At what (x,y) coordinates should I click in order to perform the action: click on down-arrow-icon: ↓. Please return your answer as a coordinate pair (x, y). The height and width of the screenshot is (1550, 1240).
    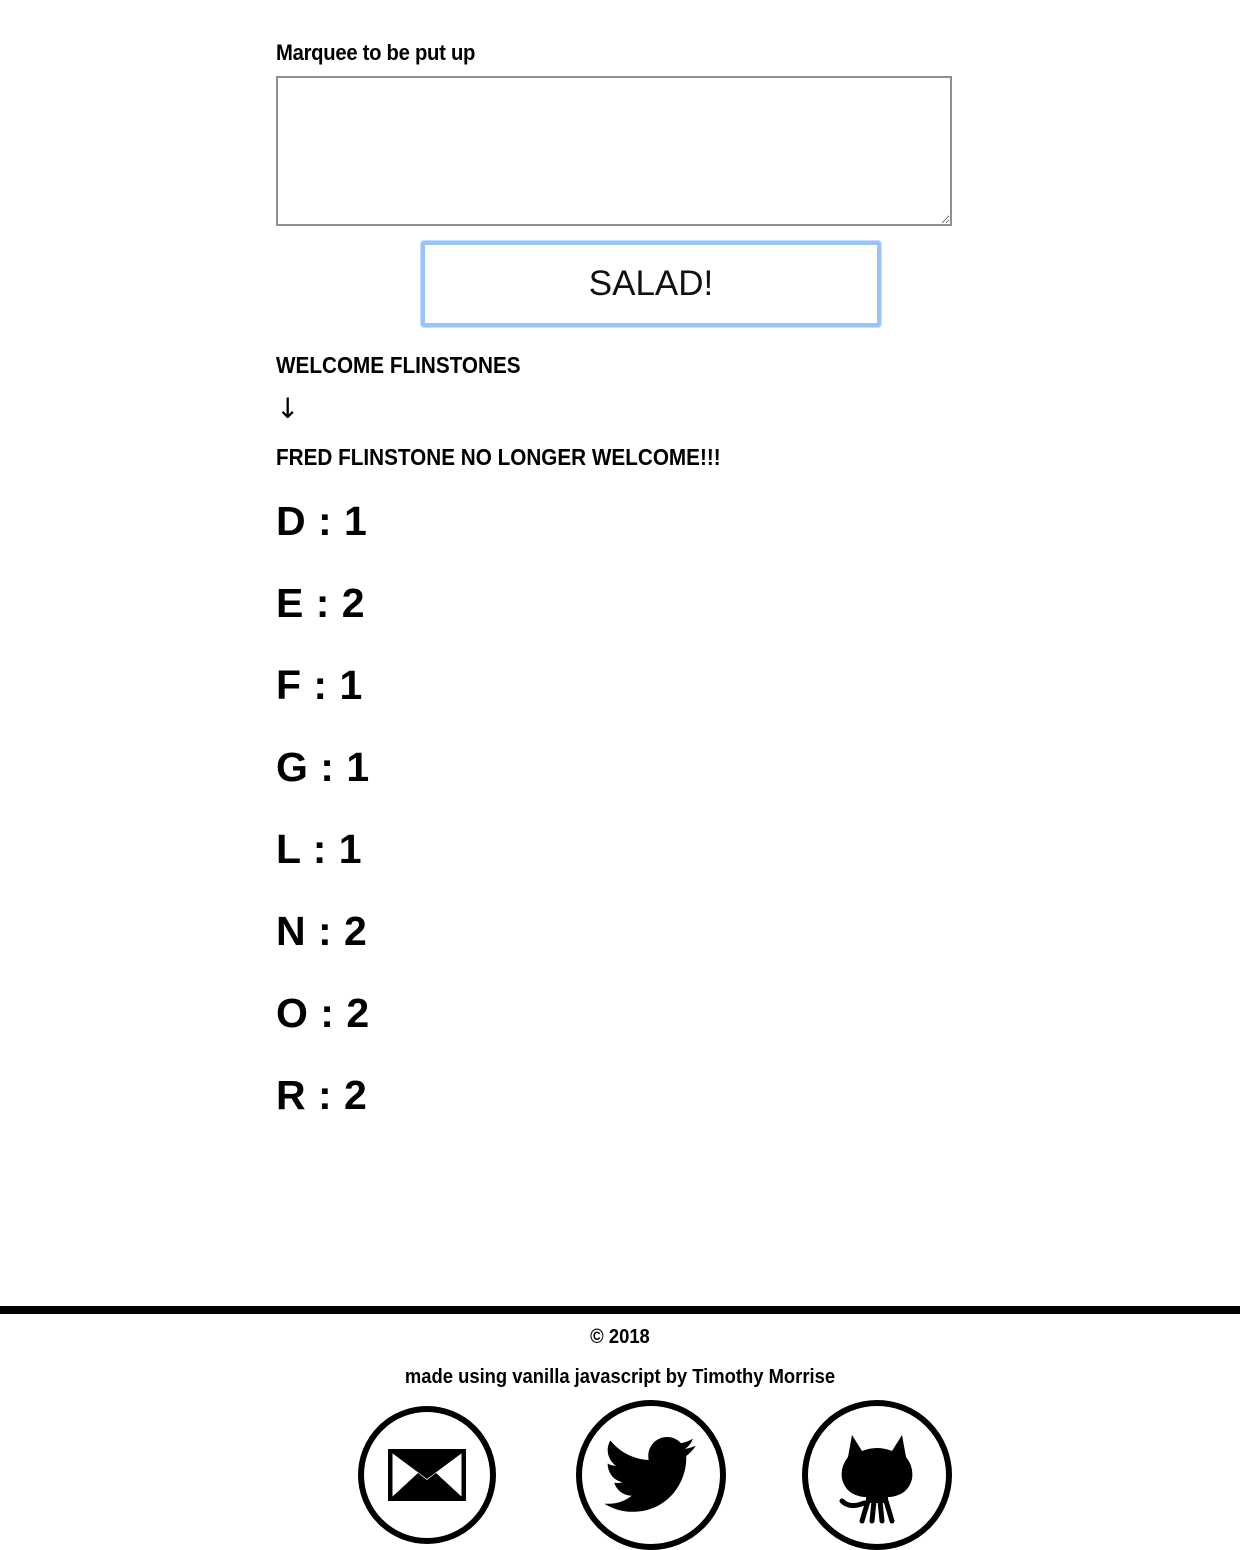
    Looking at the image, I should click on (288, 408).